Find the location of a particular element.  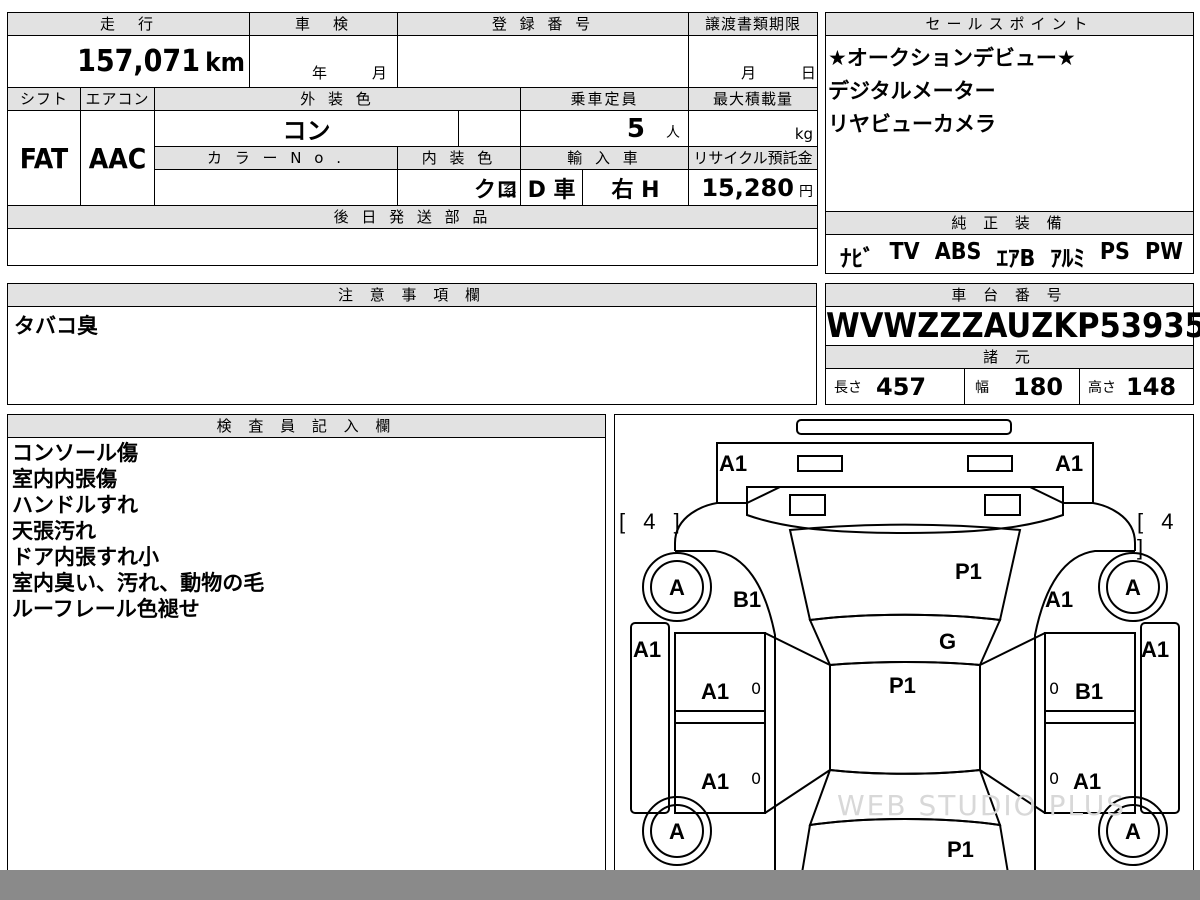

label-door-fl: A1 is located at coordinates (715, 691).